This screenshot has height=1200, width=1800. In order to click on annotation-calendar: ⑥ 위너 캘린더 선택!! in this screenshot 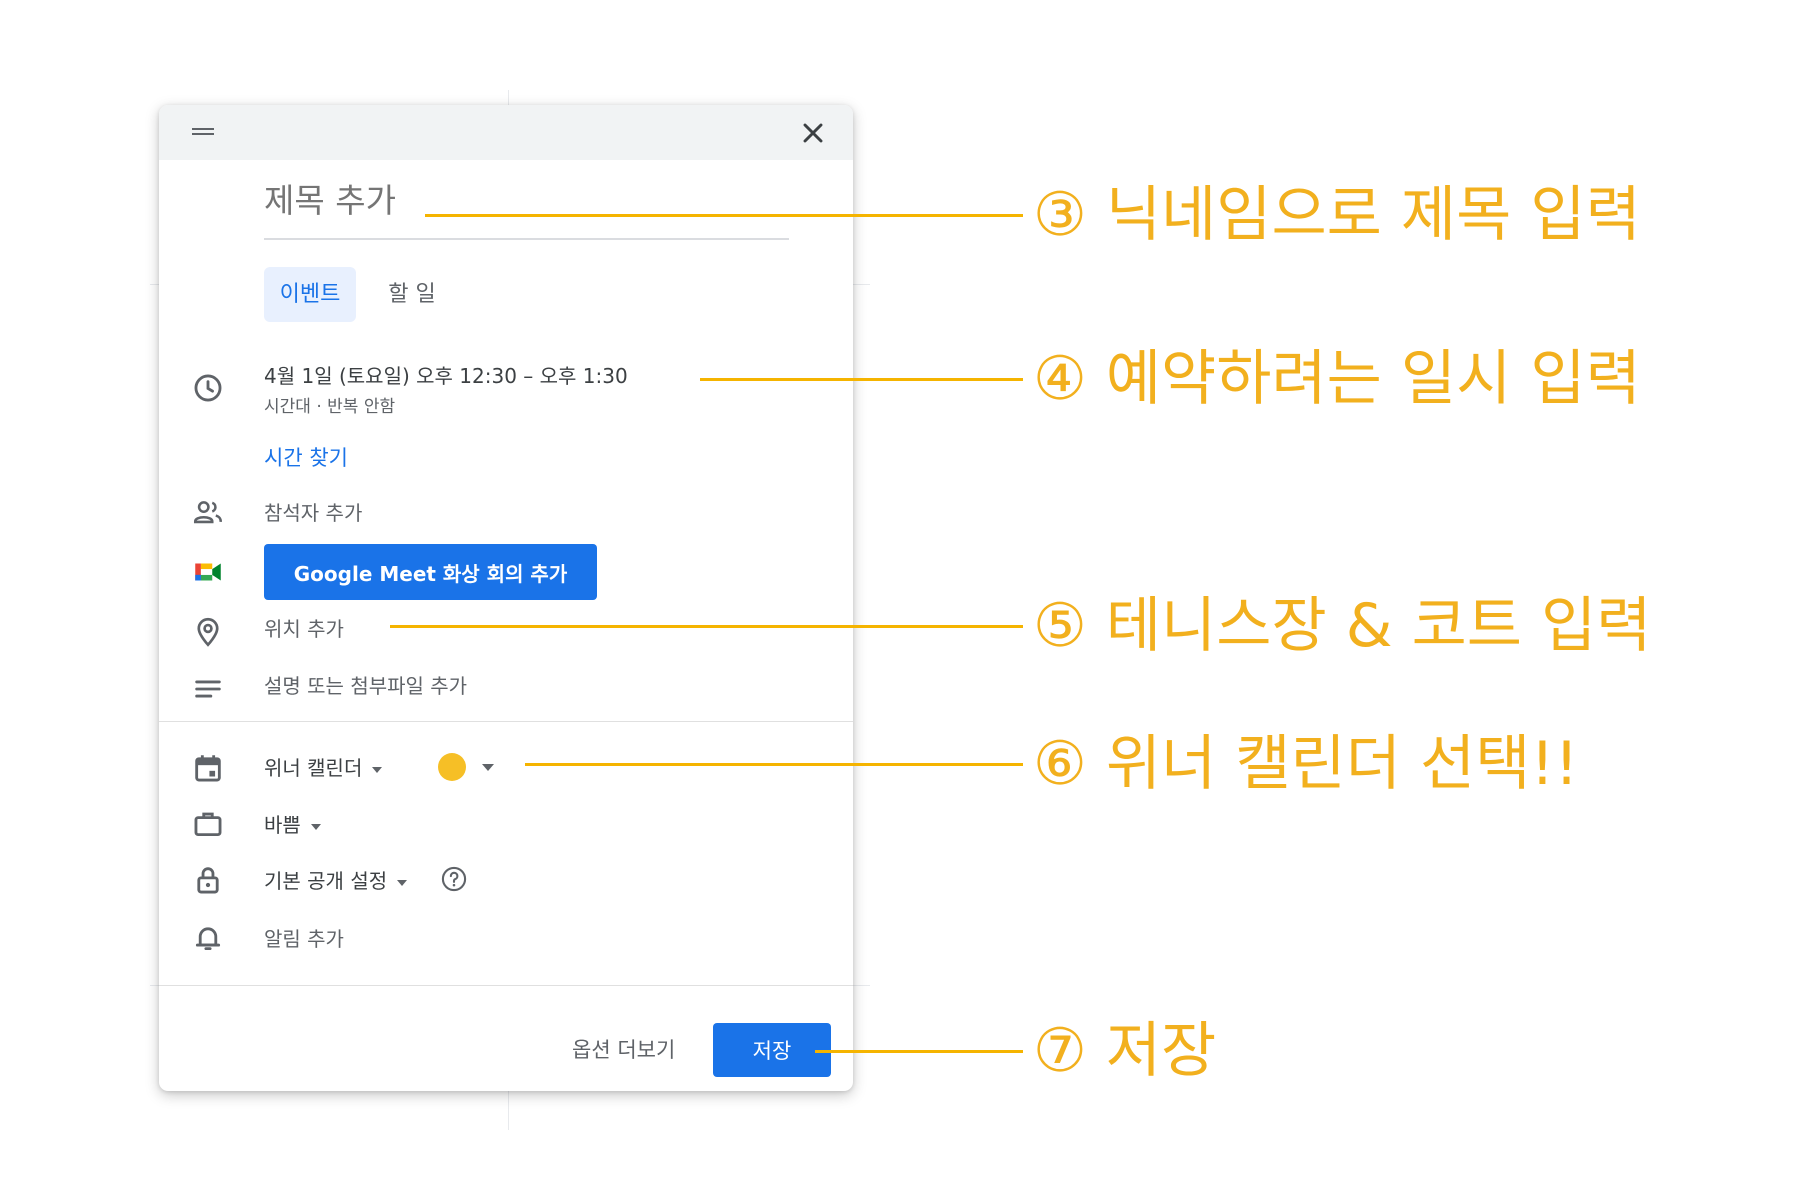, I will do `click(1306, 764)`.